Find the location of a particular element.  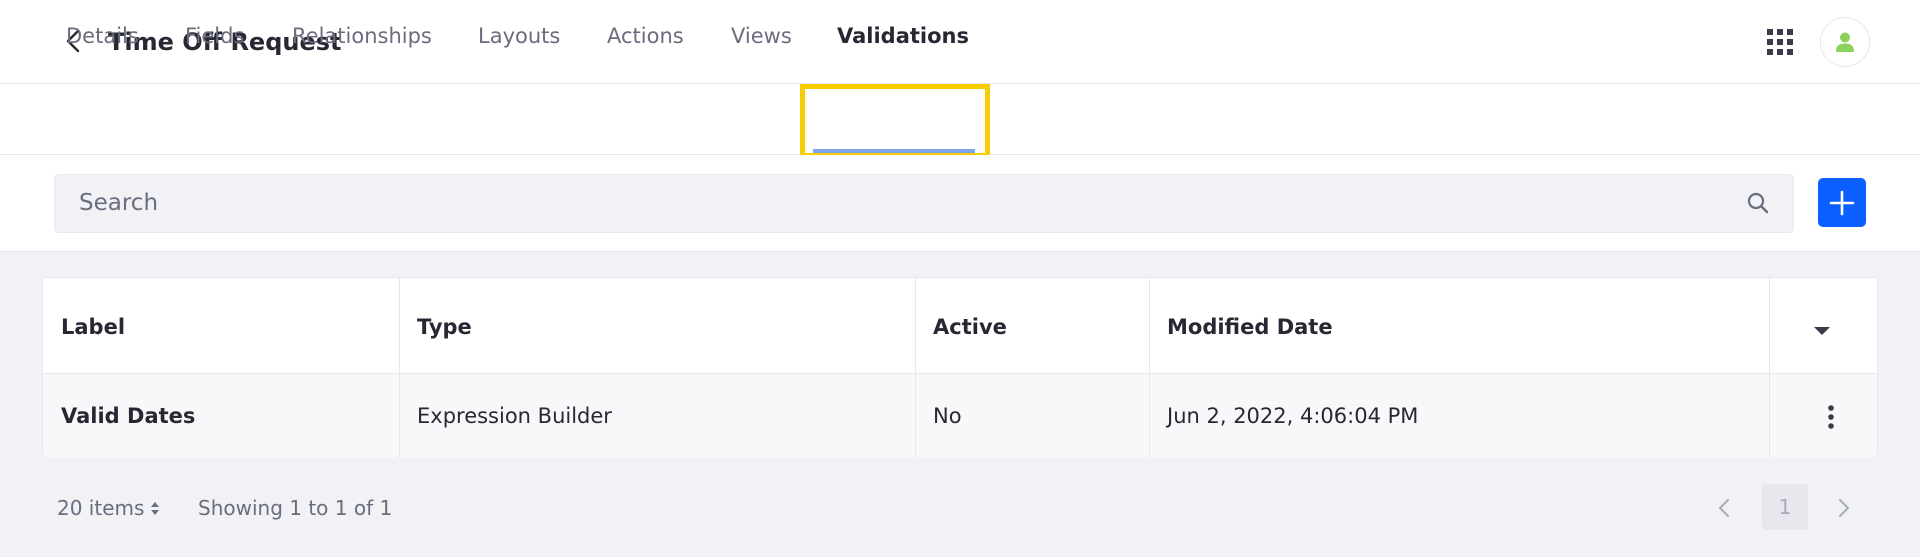

previous-page-button is located at coordinates (1724, 508).